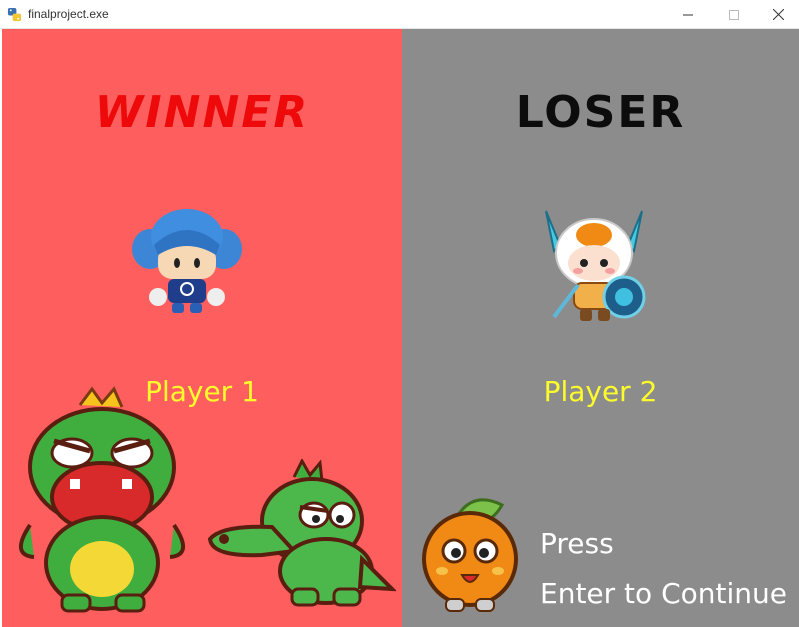  What do you see at coordinates (301, 533) in the screenshot?
I see `crocodile-sprite` at bounding box center [301, 533].